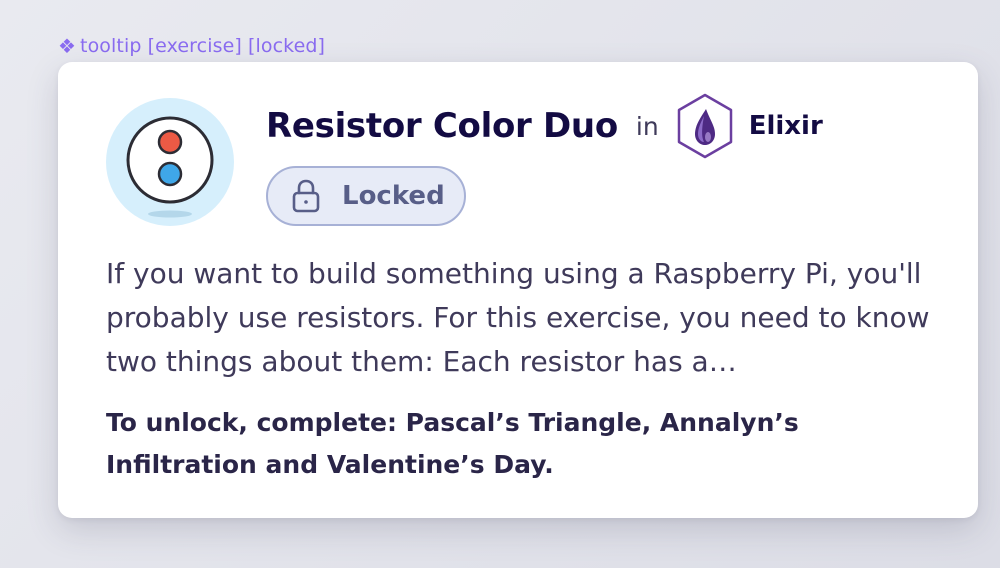 The width and height of the screenshot is (1000, 568). I want to click on track-name: Elixir, so click(785, 126).